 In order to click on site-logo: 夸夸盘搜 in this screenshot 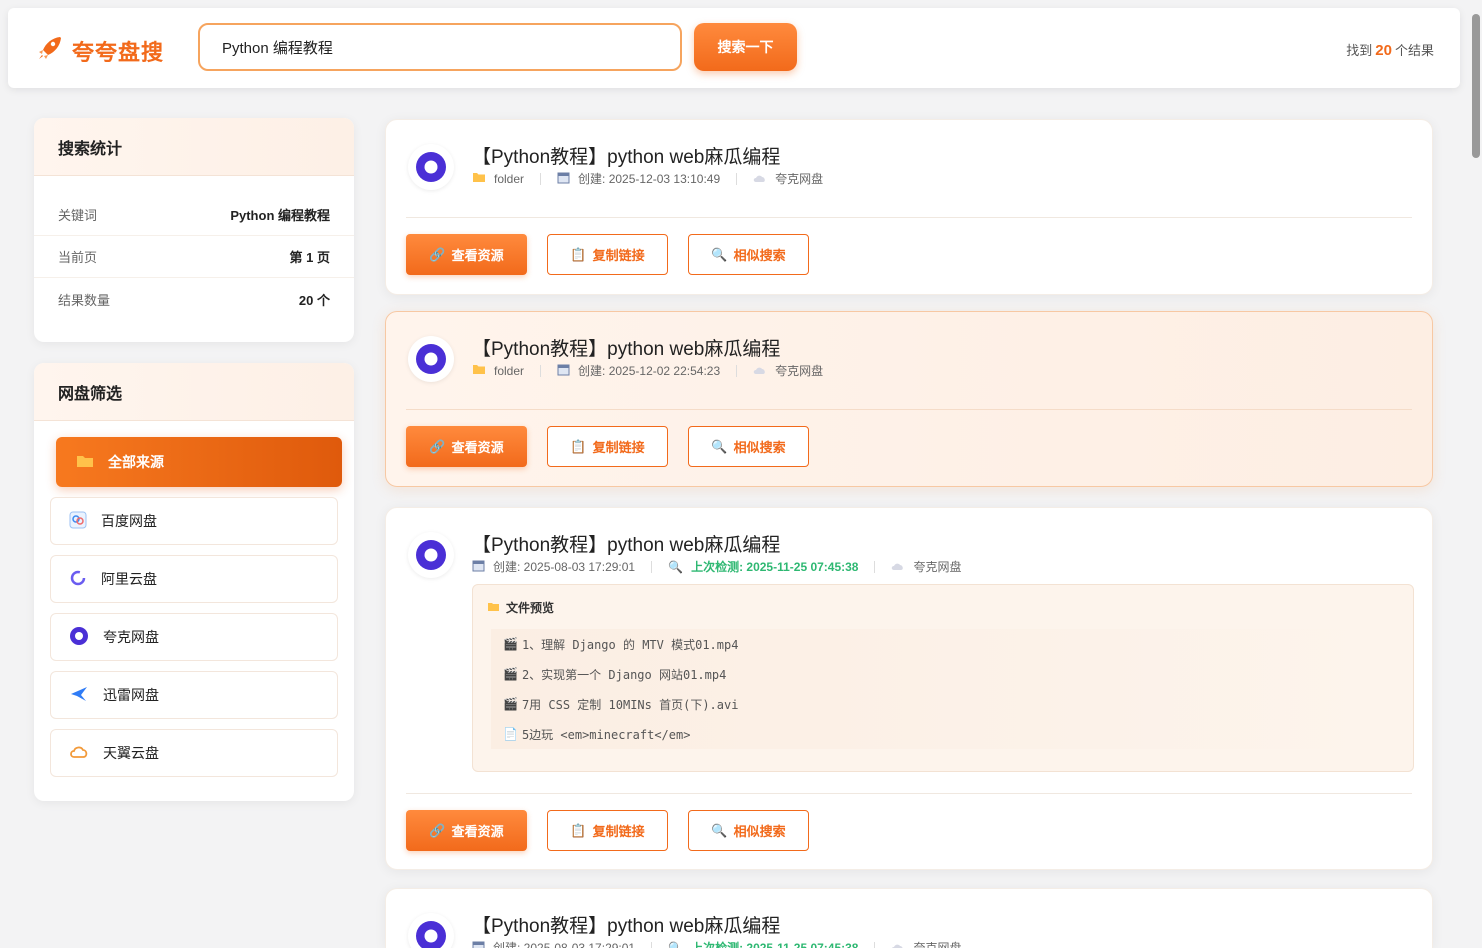, I will do `click(100, 50)`.